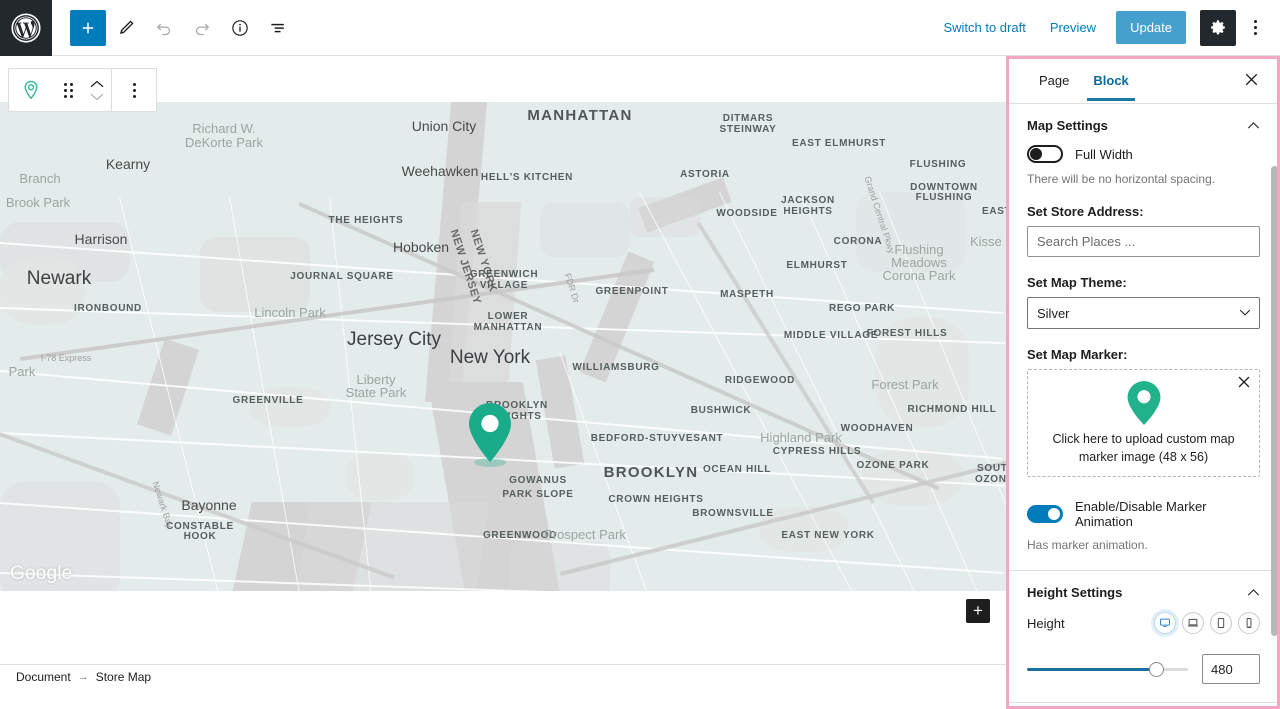 Image resolution: width=1280 pixels, height=709 pixels. Describe the element at coordinates (527, 177) in the screenshot. I see `map-label: HELL'S KITCHEN` at that location.